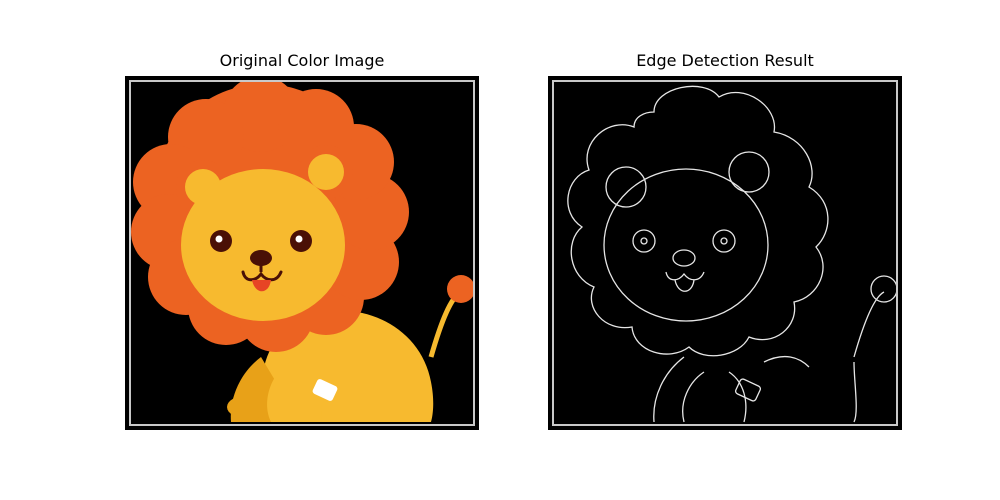  I want to click on panel-title-original: Original Color Image, so click(302, 60).